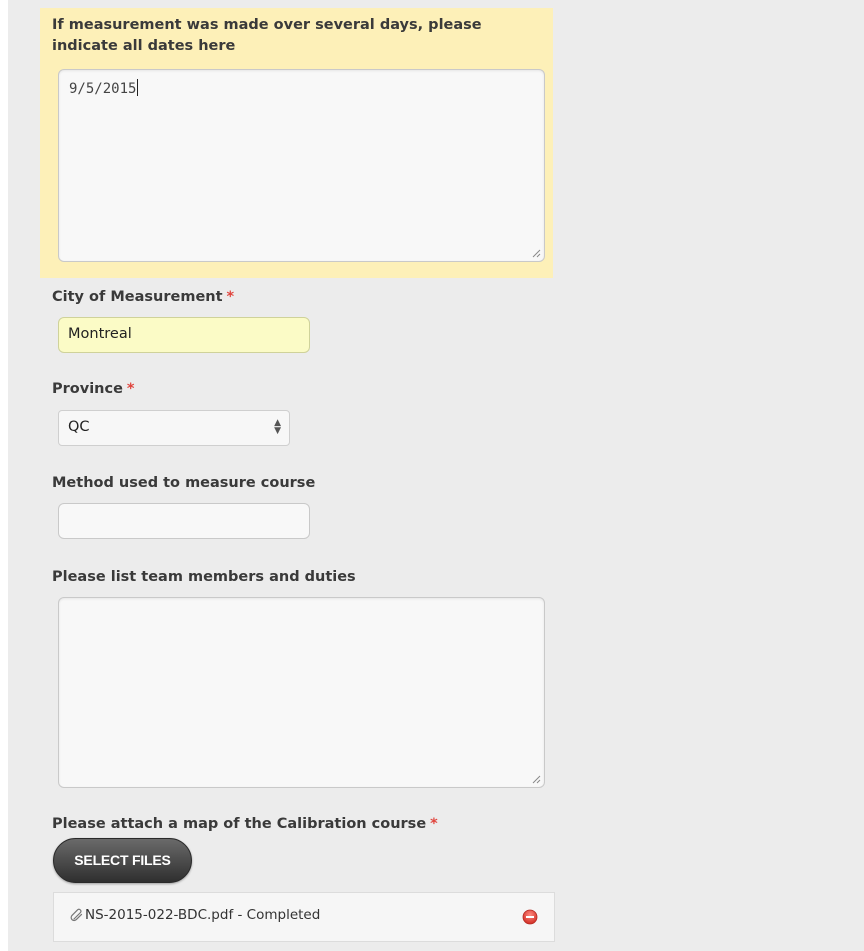  Describe the element at coordinates (174, 428) in the screenshot. I see `province-select: QC ▲ ▼` at that location.